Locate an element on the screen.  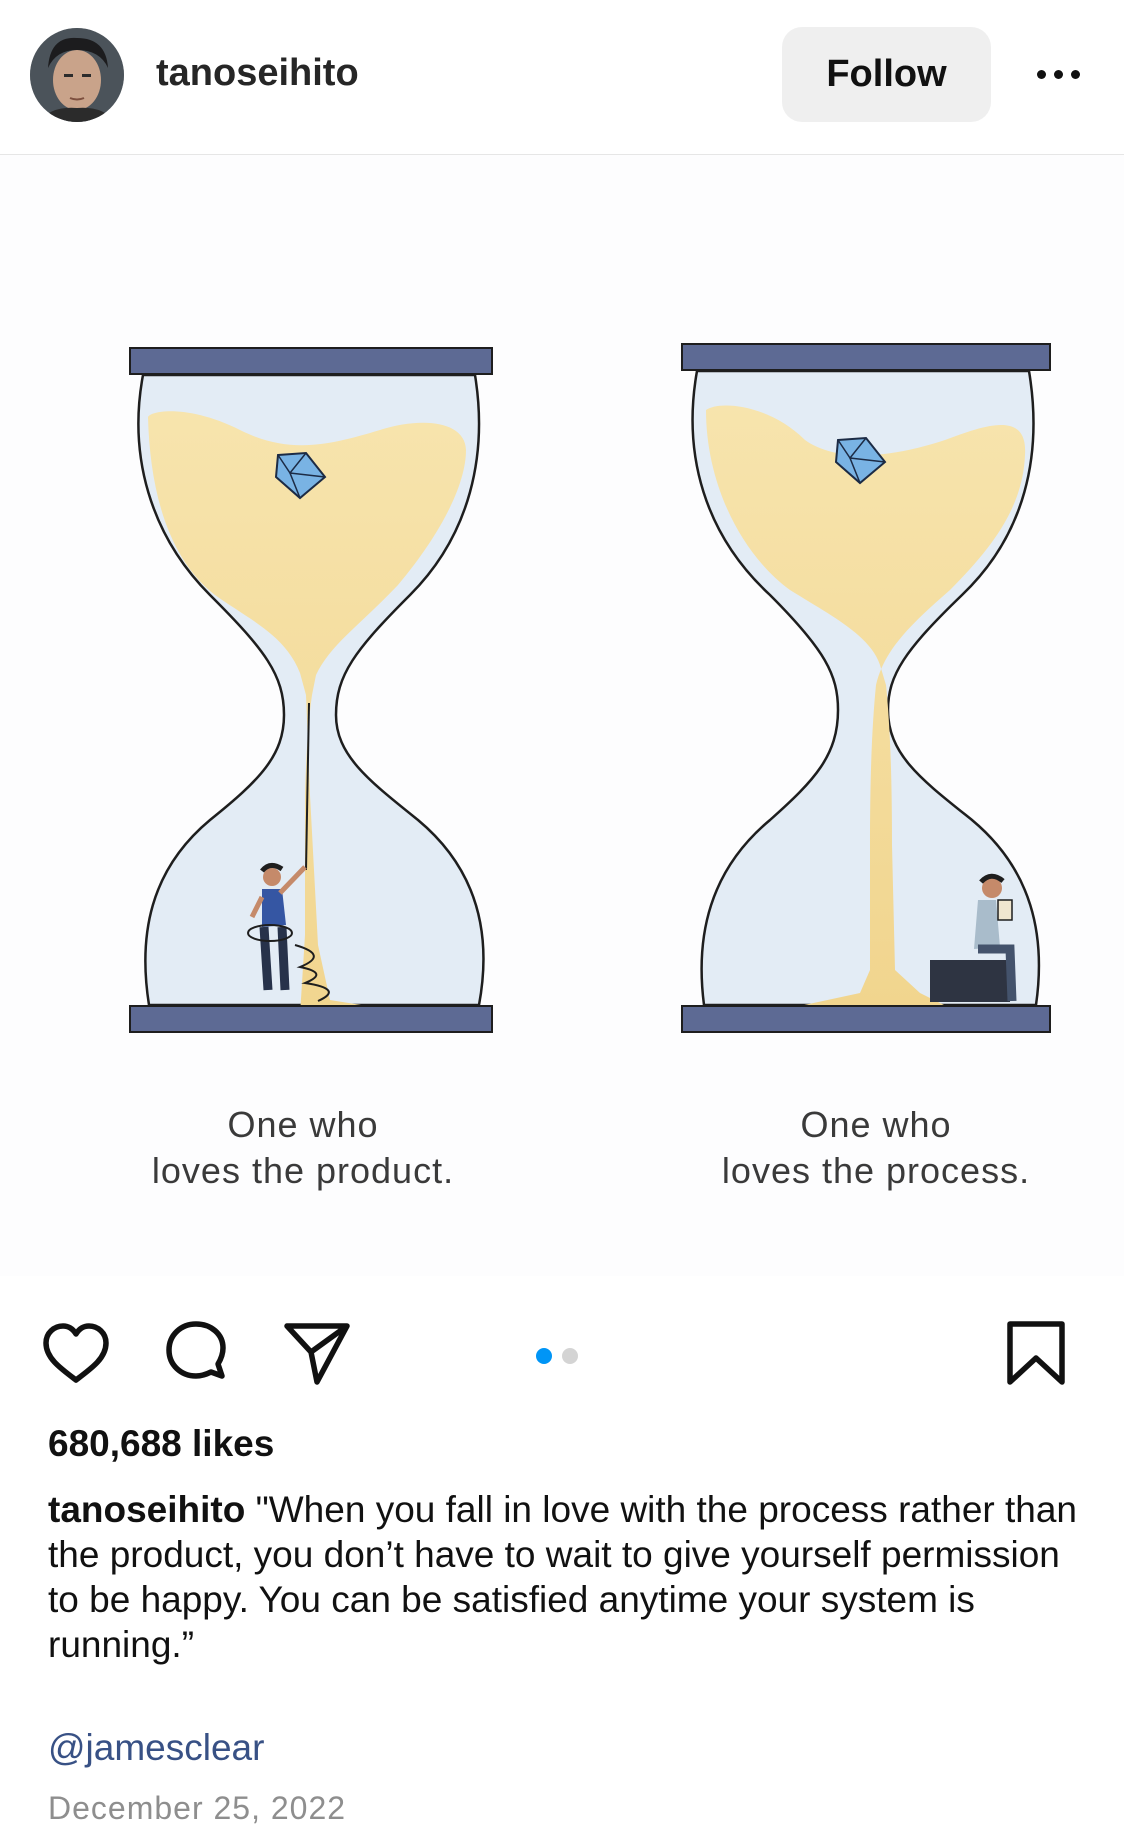
bookmark-icon is located at coordinates (1036, 1354).